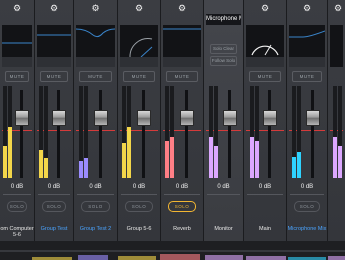 The width and height of the screenshot is (345, 260). What do you see at coordinates (223, 61) in the screenshot?
I see `follow-solo-button: Follow Solo` at bounding box center [223, 61].